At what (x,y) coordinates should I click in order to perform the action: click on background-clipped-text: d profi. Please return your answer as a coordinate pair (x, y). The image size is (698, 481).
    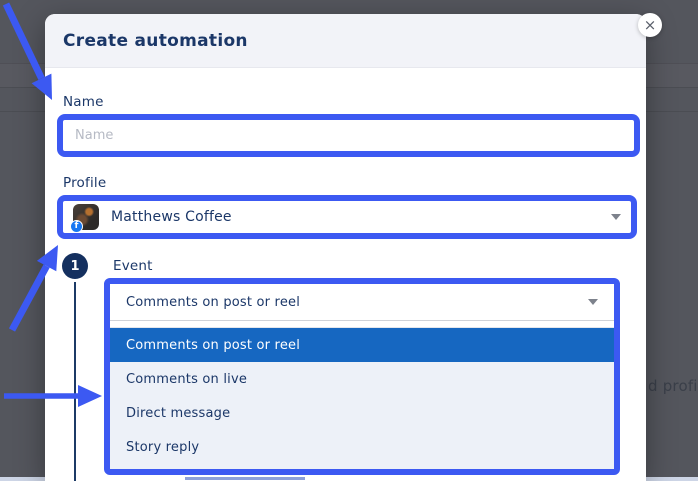
    Looking at the image, I should click on (673, 386).